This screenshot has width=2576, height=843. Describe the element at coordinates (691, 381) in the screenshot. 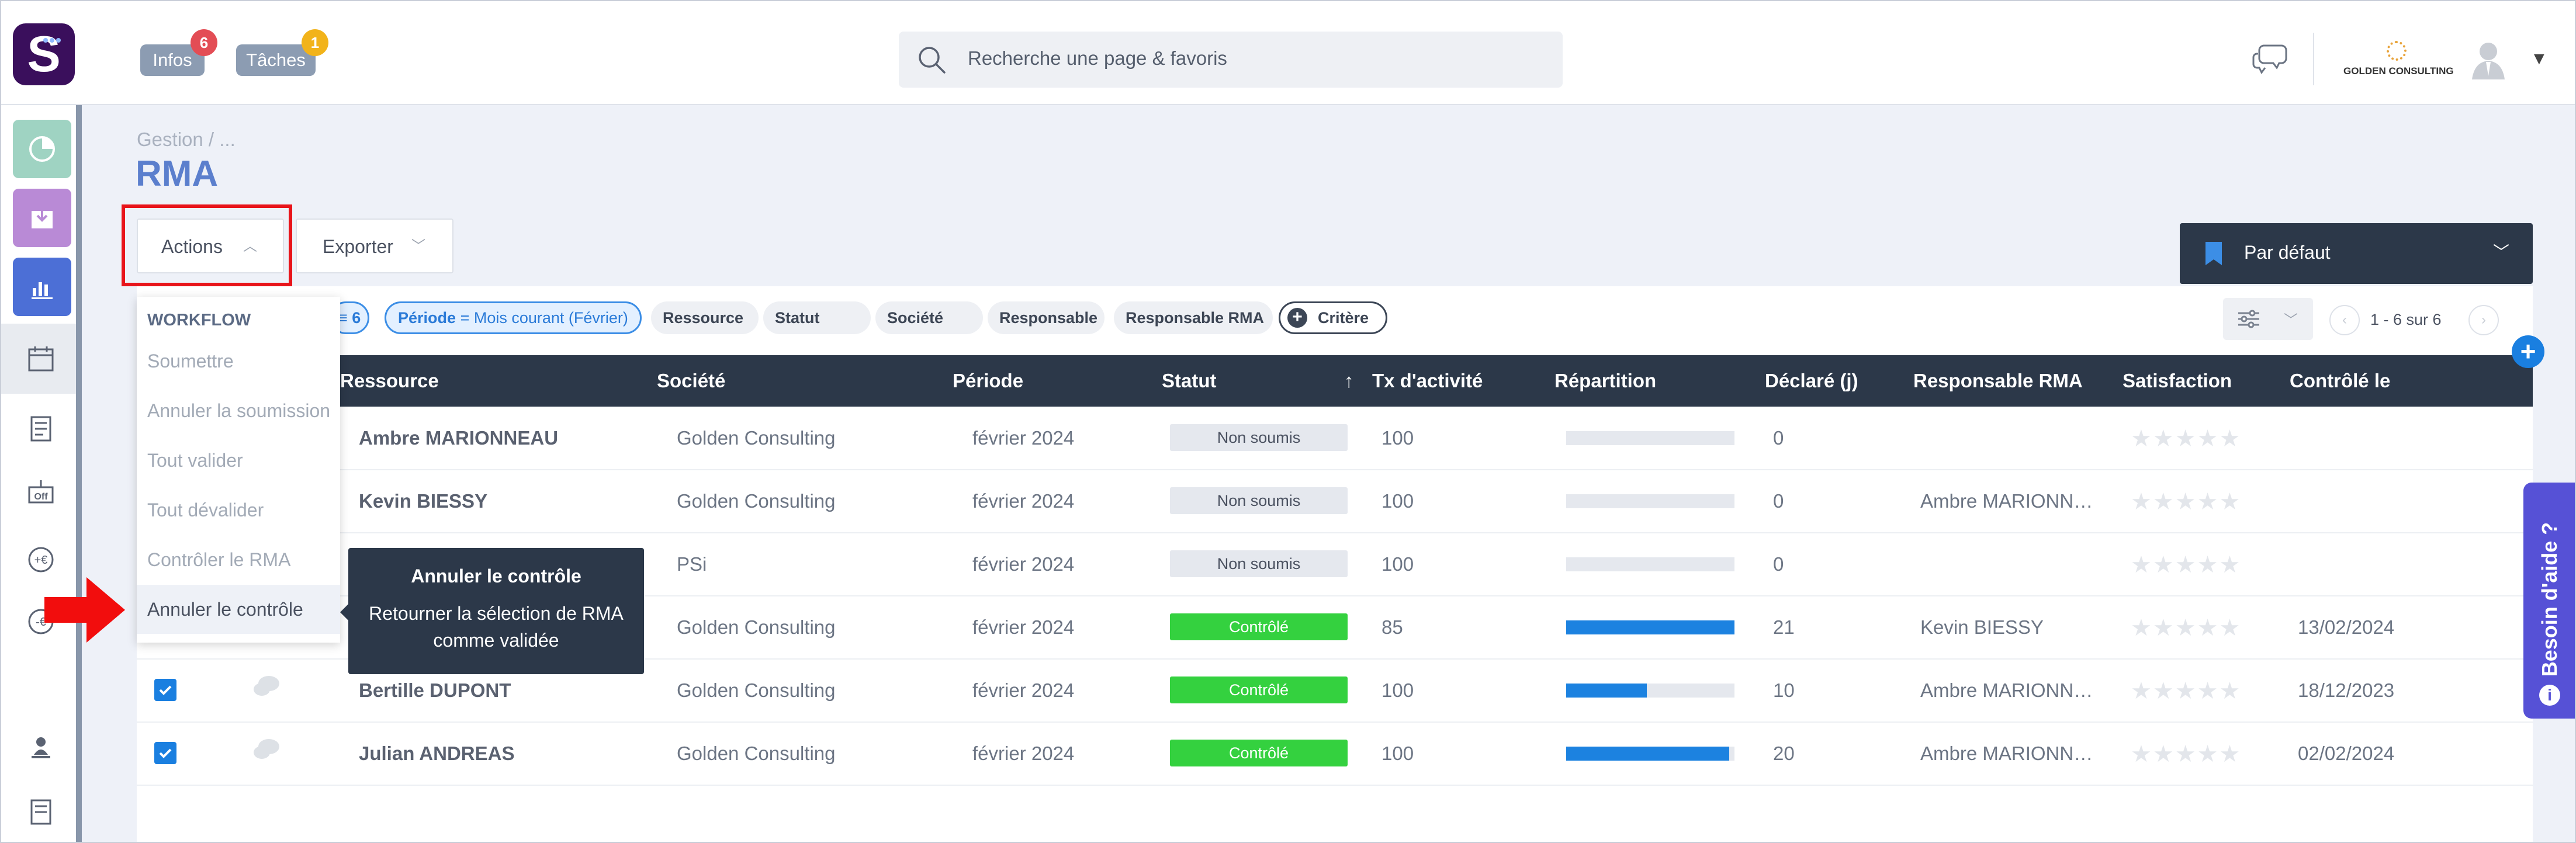

I see `col-societe: Société` at that location.